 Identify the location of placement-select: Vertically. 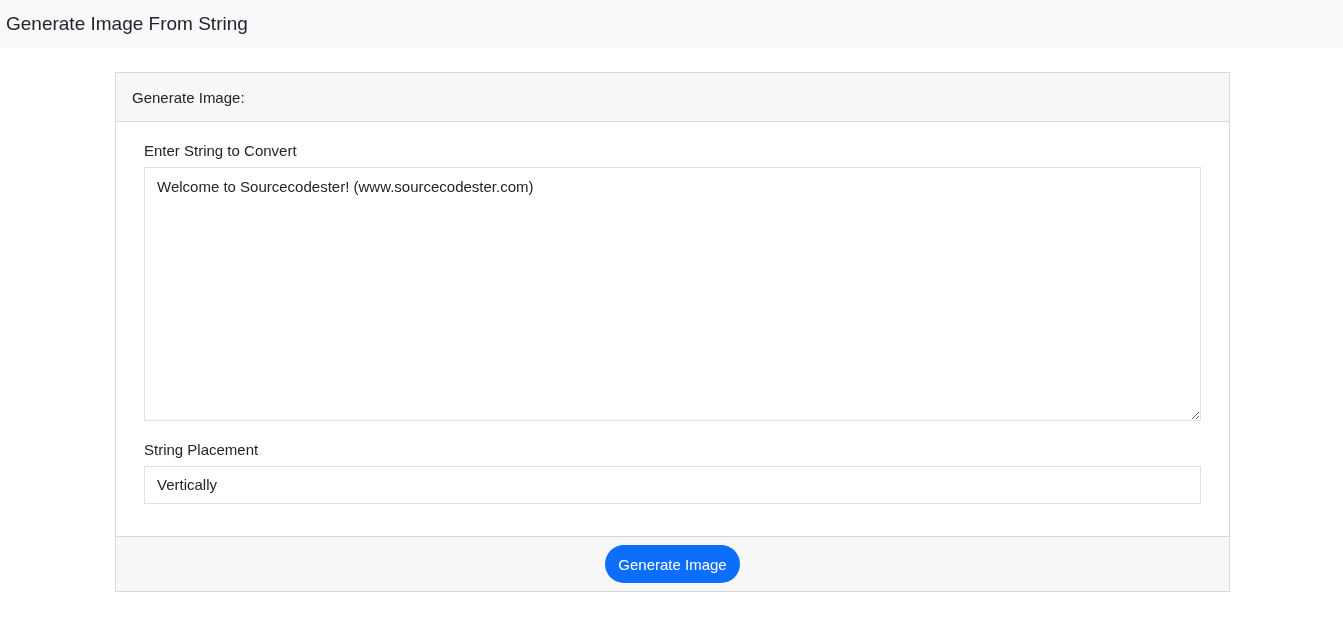
(672, 485).